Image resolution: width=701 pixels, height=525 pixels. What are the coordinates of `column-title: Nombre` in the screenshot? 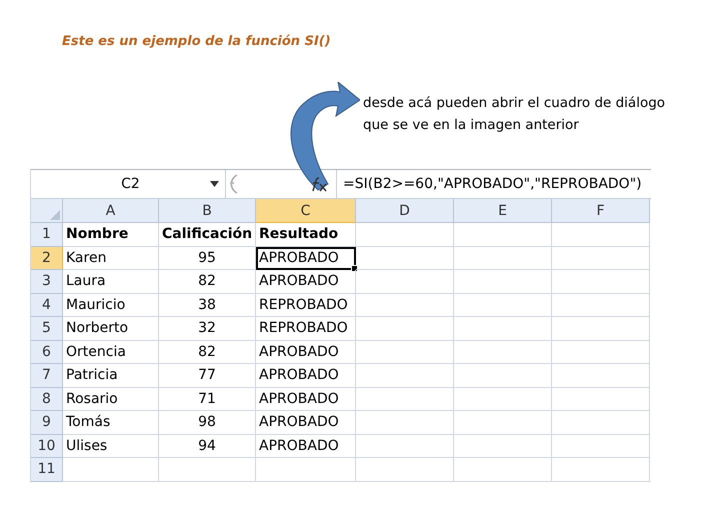 It's located at (111, 234).